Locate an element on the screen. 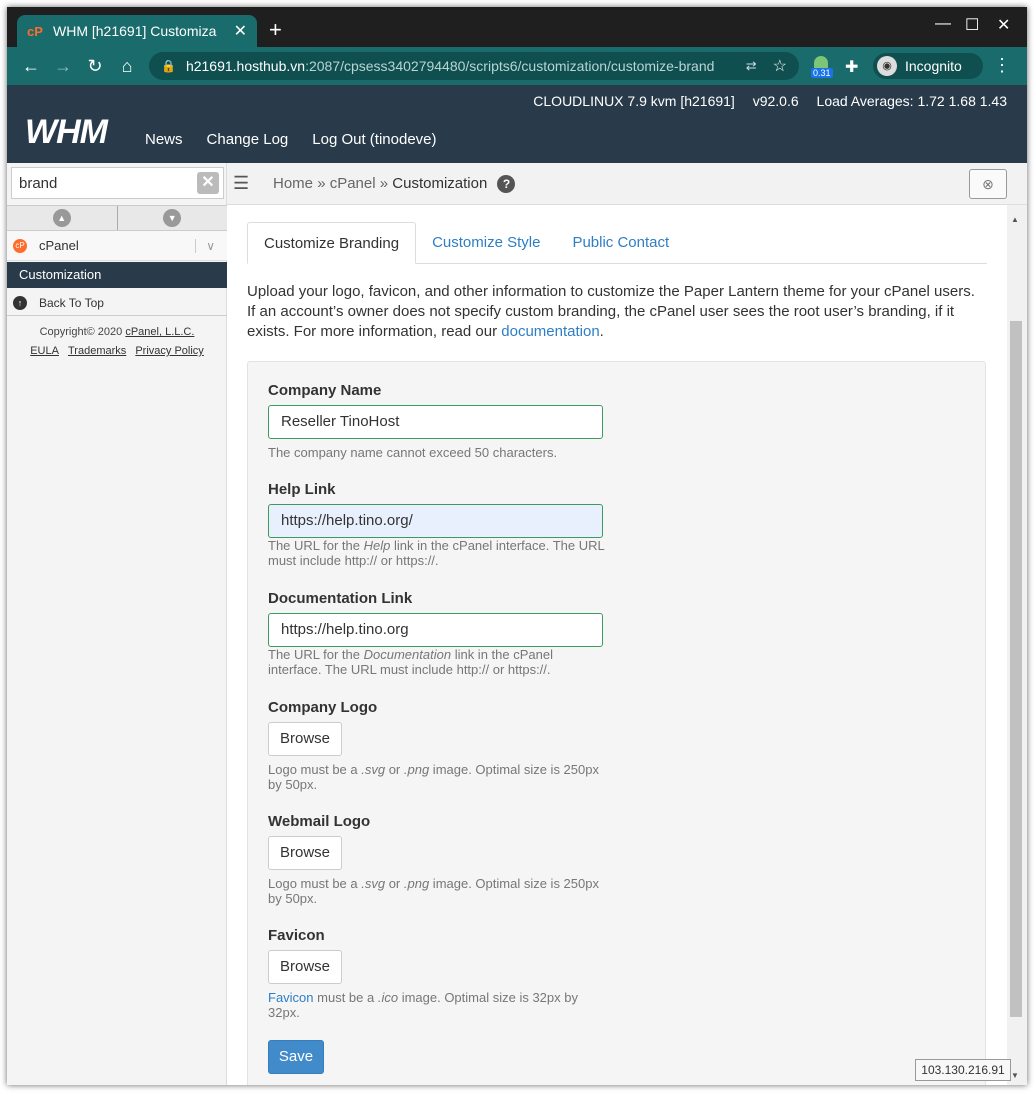 This screenshot has height=1094, width=1034. sidebar-category-cpanel: cP cPanel ∨ is located at coordinates (117, 246).